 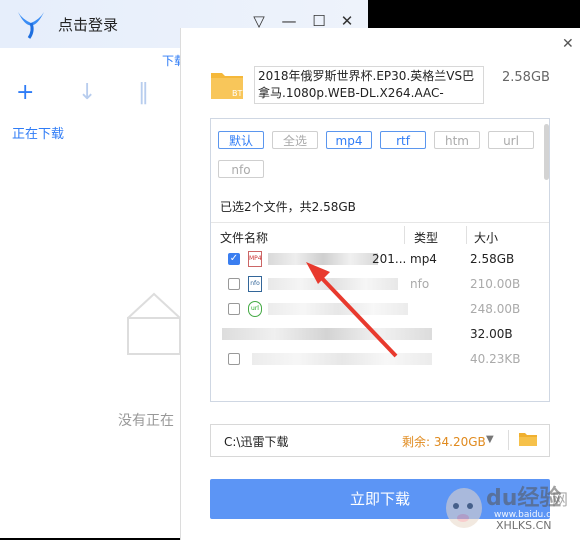 What do you see at coordinates (524, 498) in the screenshot?
I see `watermark-text: du经验` at bounding box center [524, 498].